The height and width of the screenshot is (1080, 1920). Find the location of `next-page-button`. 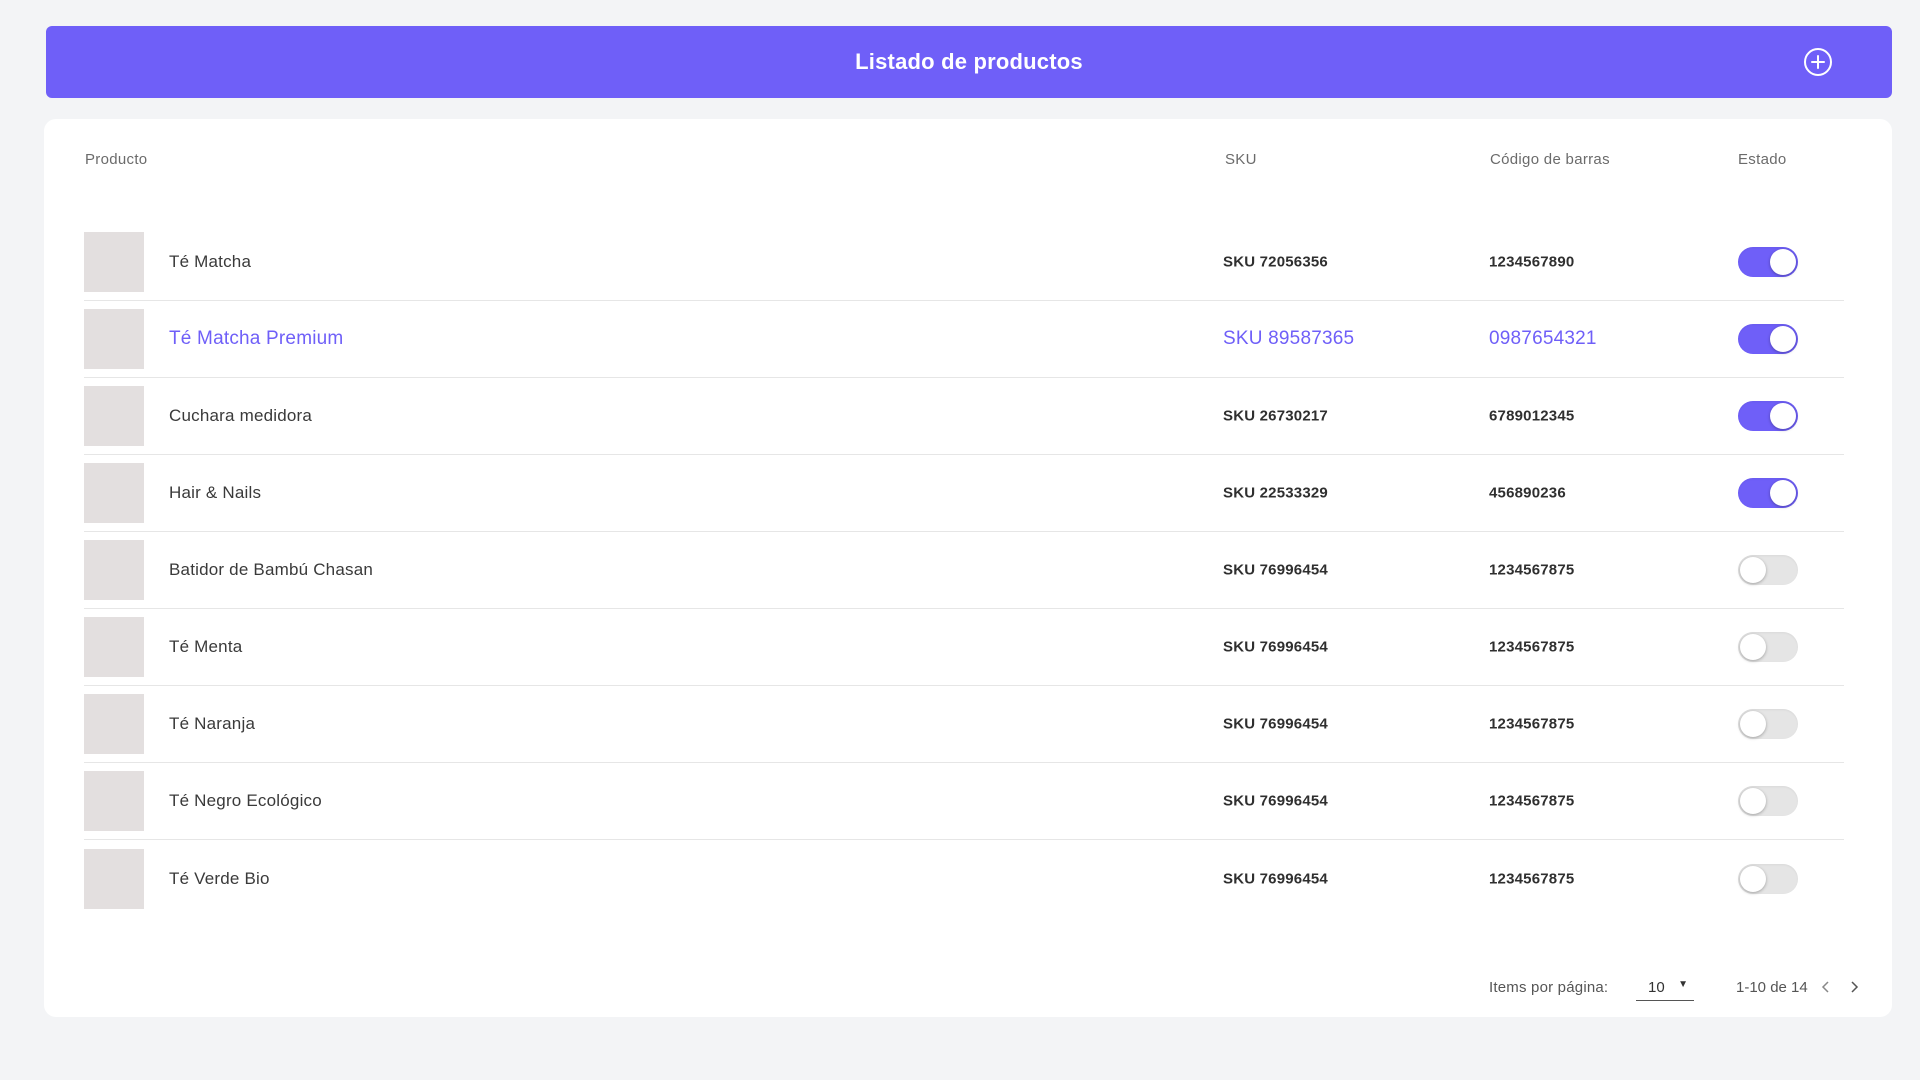

next-page-button is located at coordinates (1854, 987).